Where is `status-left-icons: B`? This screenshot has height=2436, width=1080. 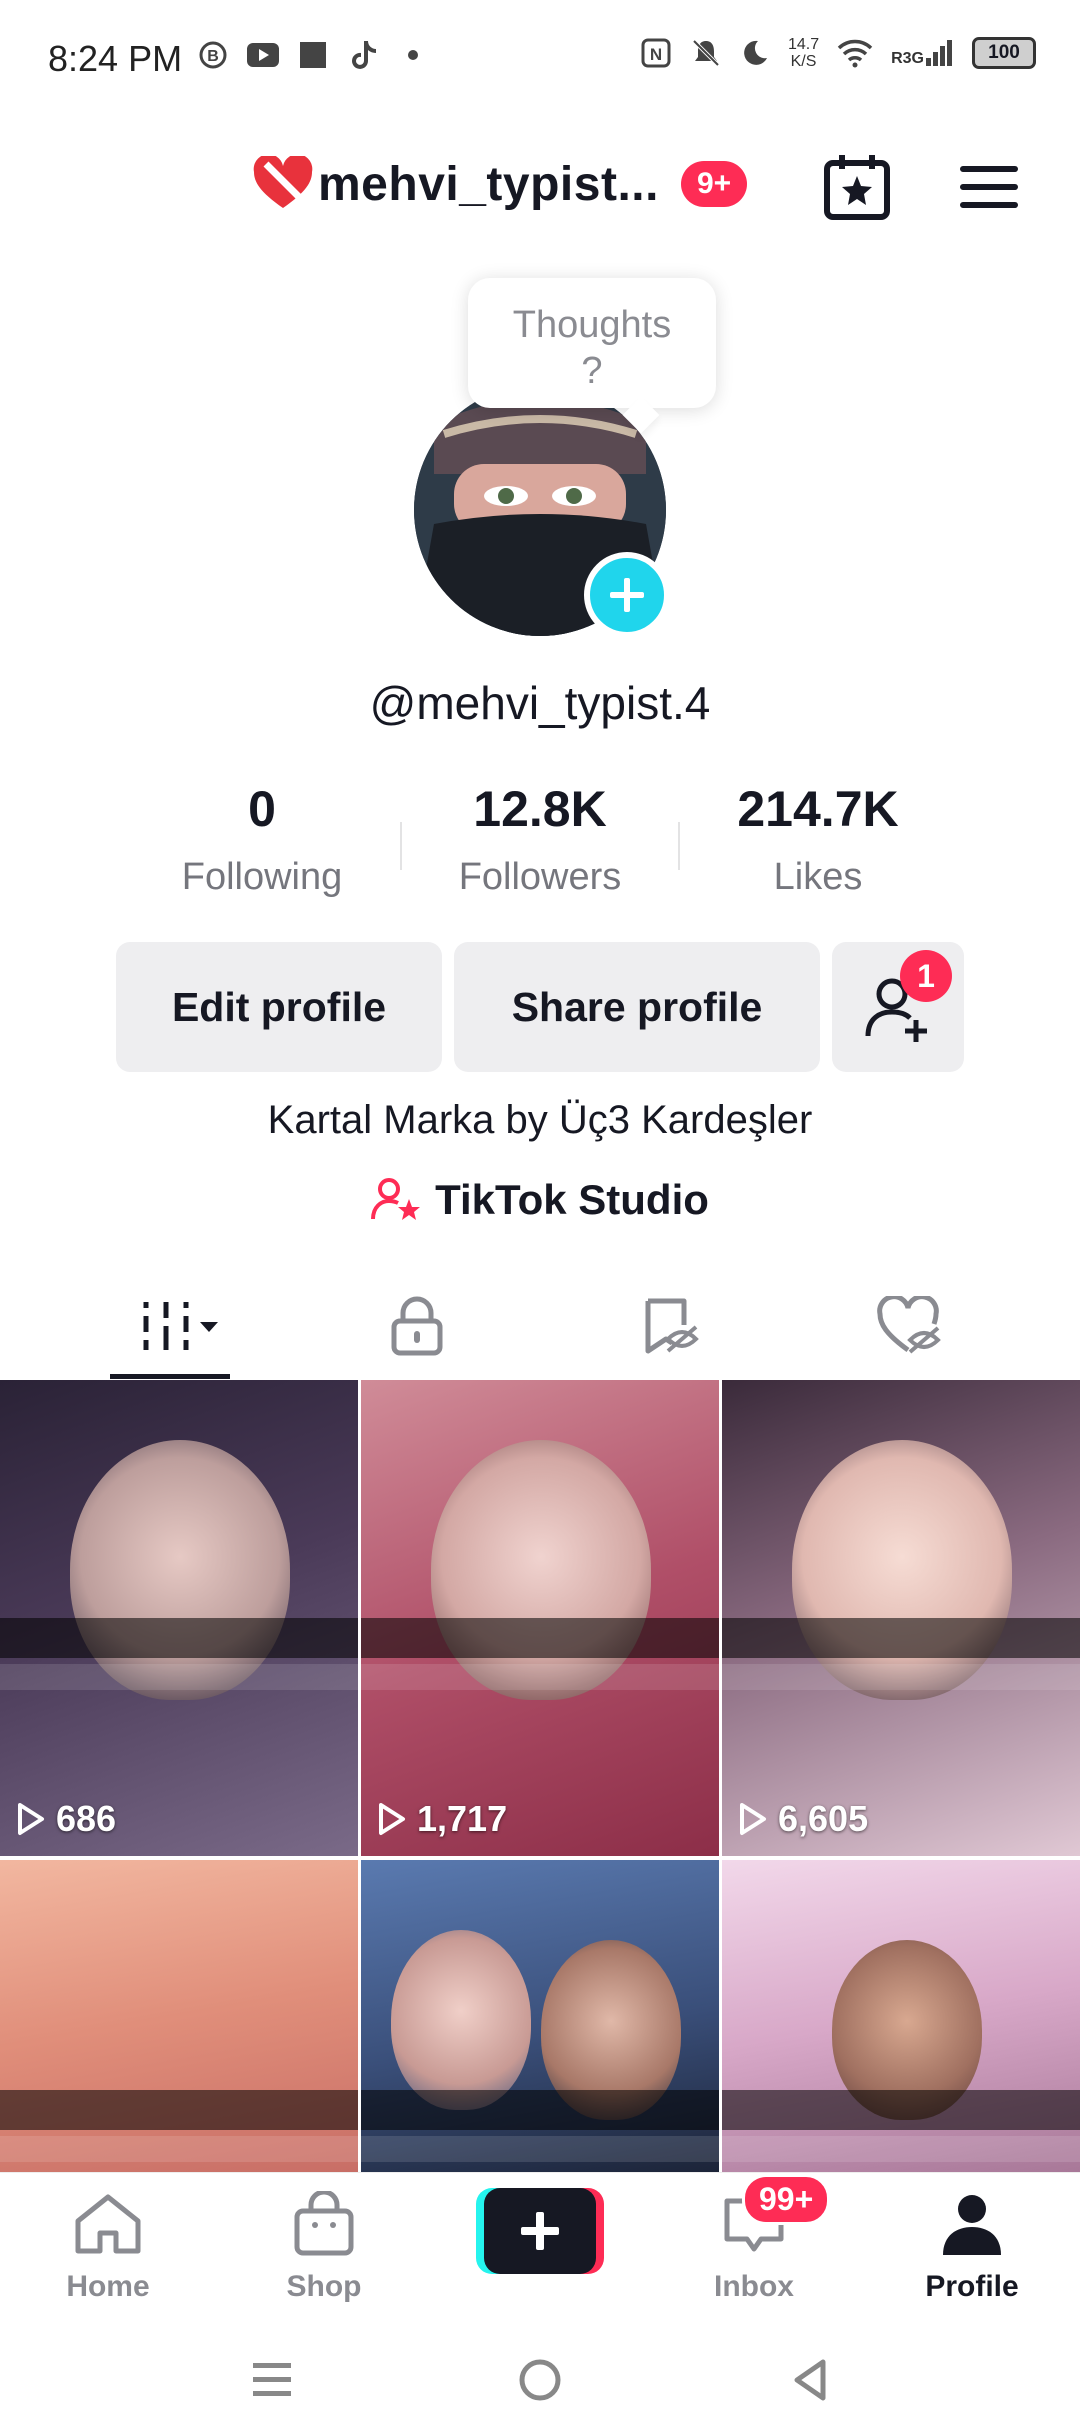
status-left-icons: B is located at coordinates (313, 55).